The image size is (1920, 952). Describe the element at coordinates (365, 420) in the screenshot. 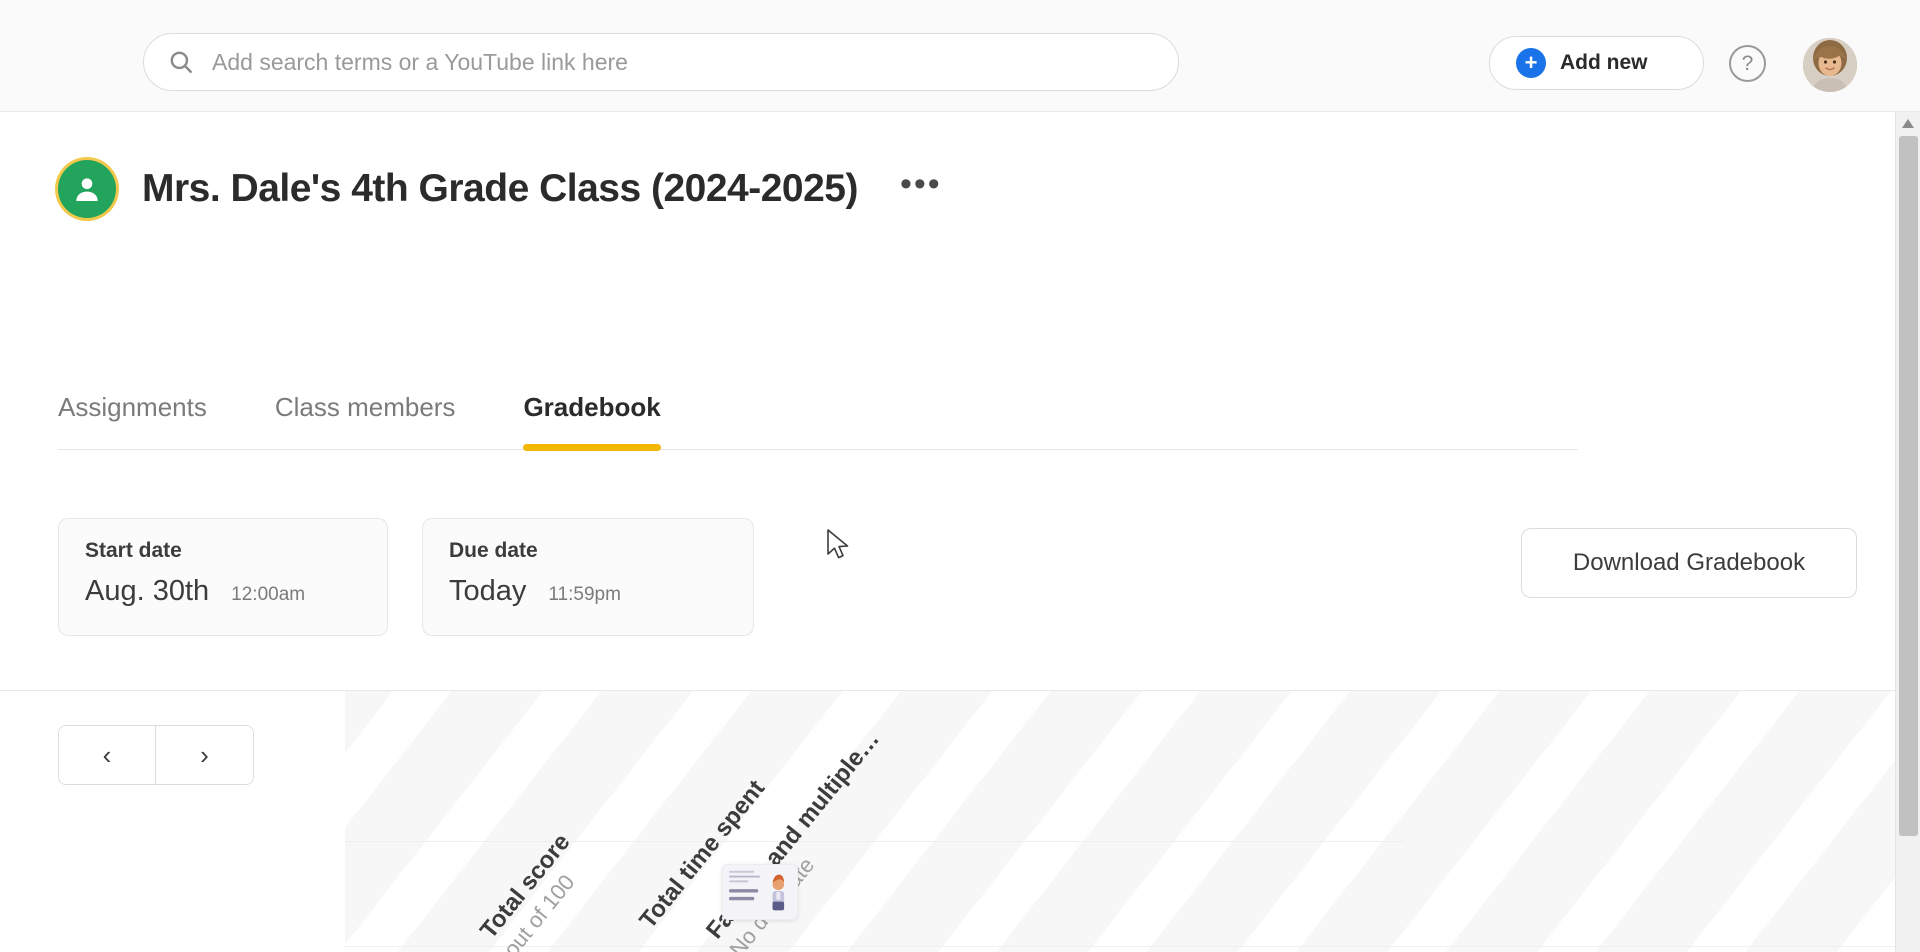

I see `tab-class-members: Class members` at that location.